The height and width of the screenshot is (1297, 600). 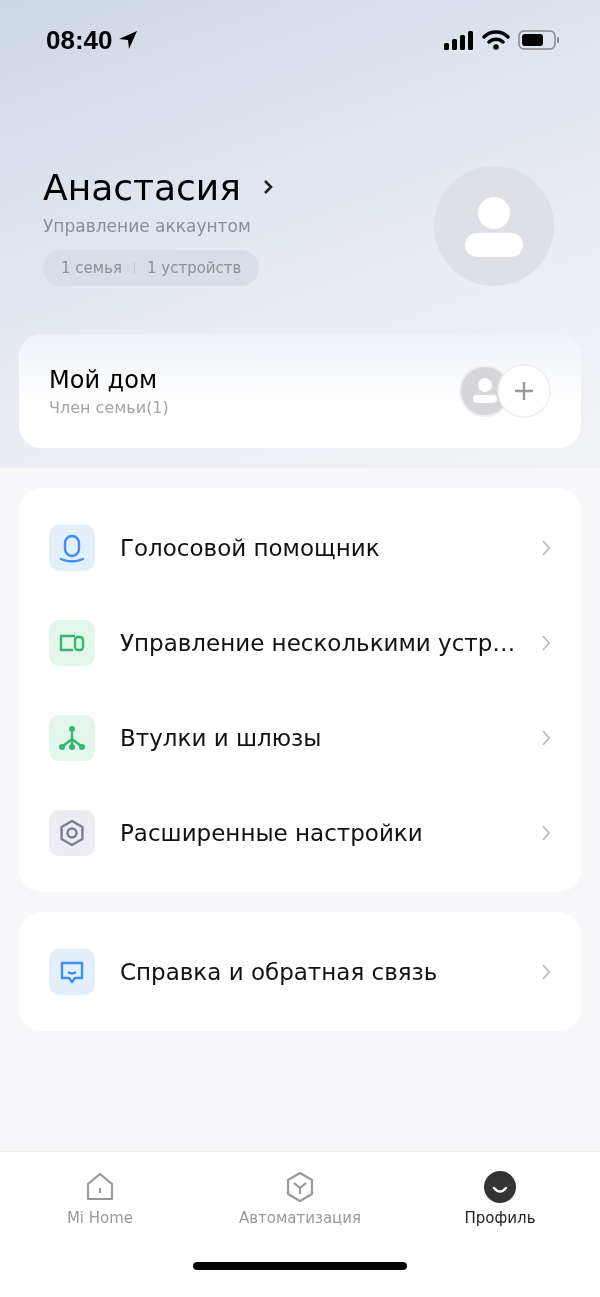 What do you see at coordinates (72, 737) in the screenshot?
I see `hub-icon` at bounding box center [72, 737].